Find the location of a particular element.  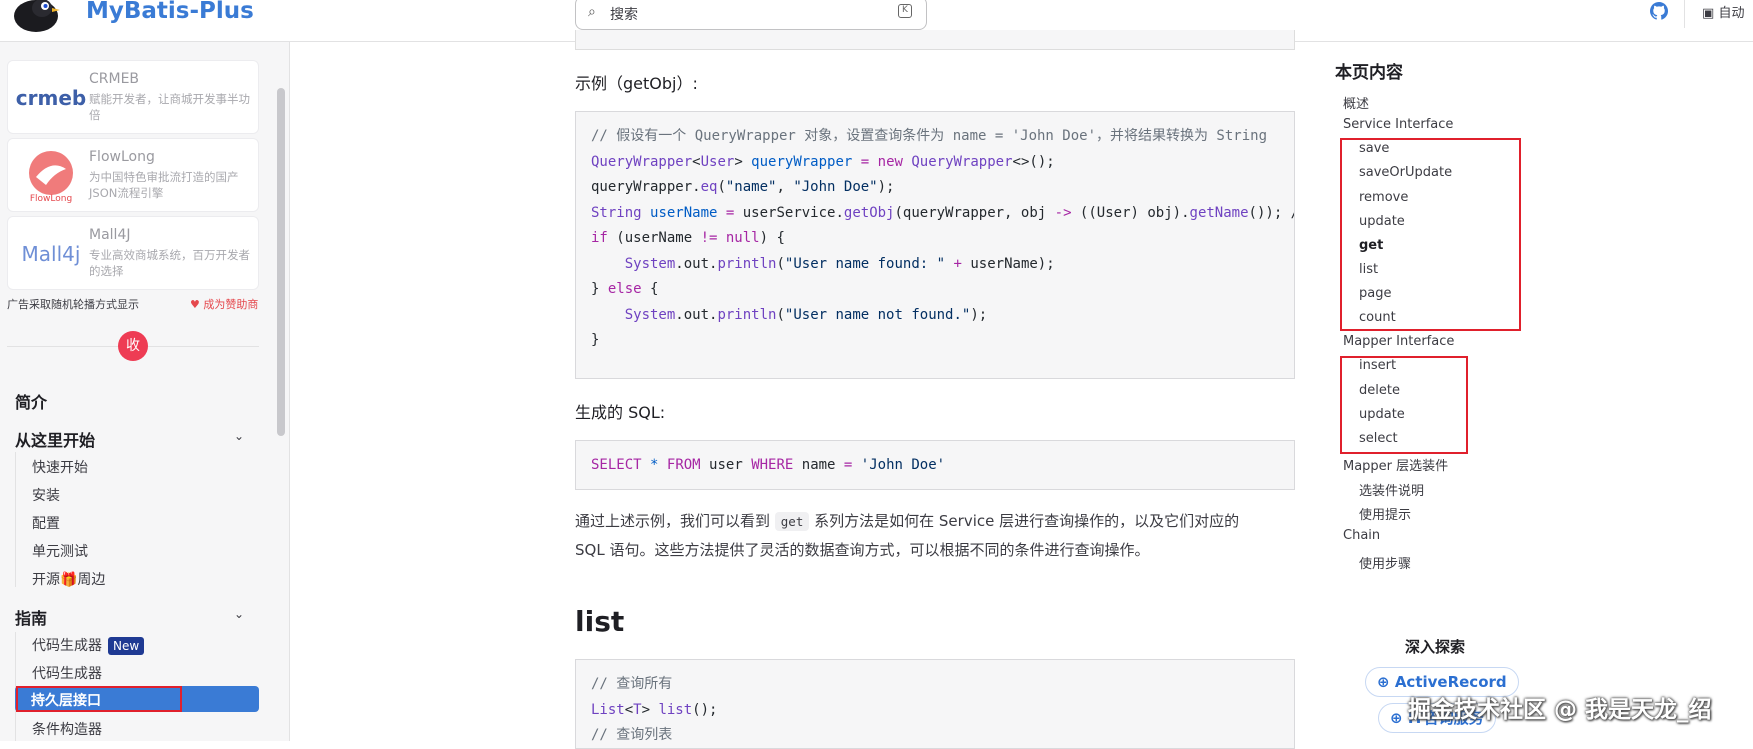

ad-name: Mall4J is located at coordinates (110, 235).